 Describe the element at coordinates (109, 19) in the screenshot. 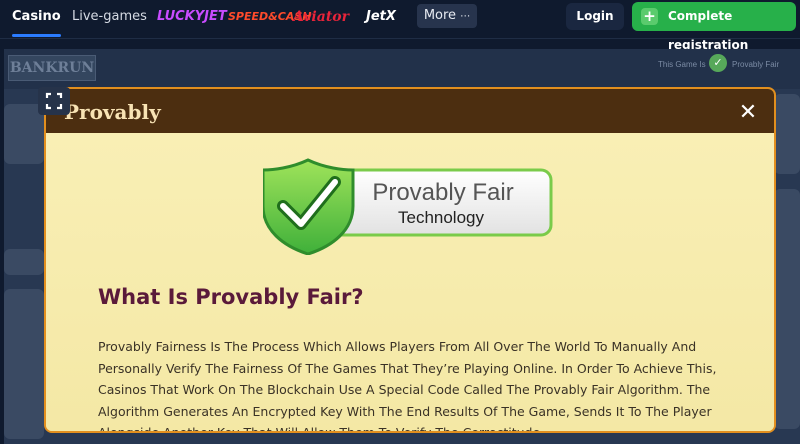

I see `tab-live-games: Live-games` at that location.